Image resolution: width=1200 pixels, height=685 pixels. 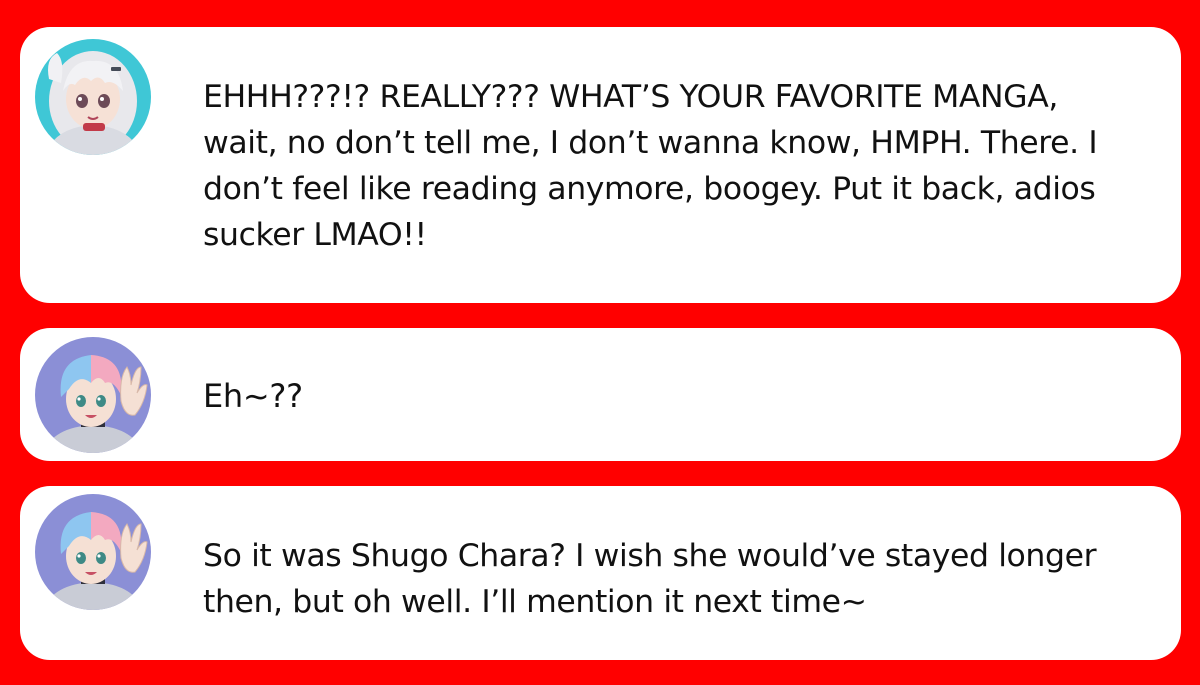 I want to click on message-text: Eh~??, so click(x=253, y=396).